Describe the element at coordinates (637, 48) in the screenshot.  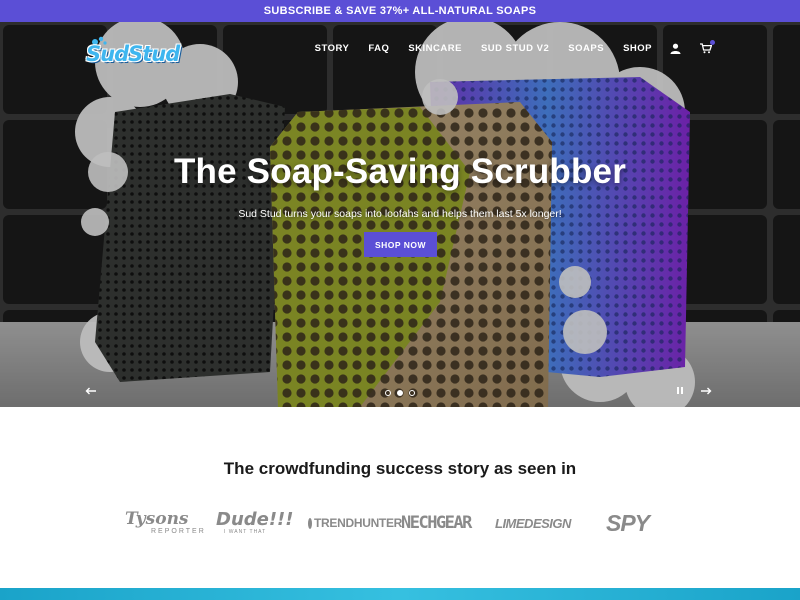
I see `nav-item-shop: SHOP` at that location.